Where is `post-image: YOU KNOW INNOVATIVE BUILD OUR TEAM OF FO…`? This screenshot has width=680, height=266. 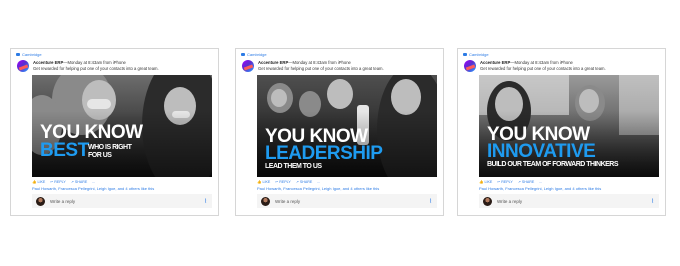 post-image: YOU KNOW INNOVATIVE BUILD OUR TEAM OF FO… is located at coordinates (569, 126).